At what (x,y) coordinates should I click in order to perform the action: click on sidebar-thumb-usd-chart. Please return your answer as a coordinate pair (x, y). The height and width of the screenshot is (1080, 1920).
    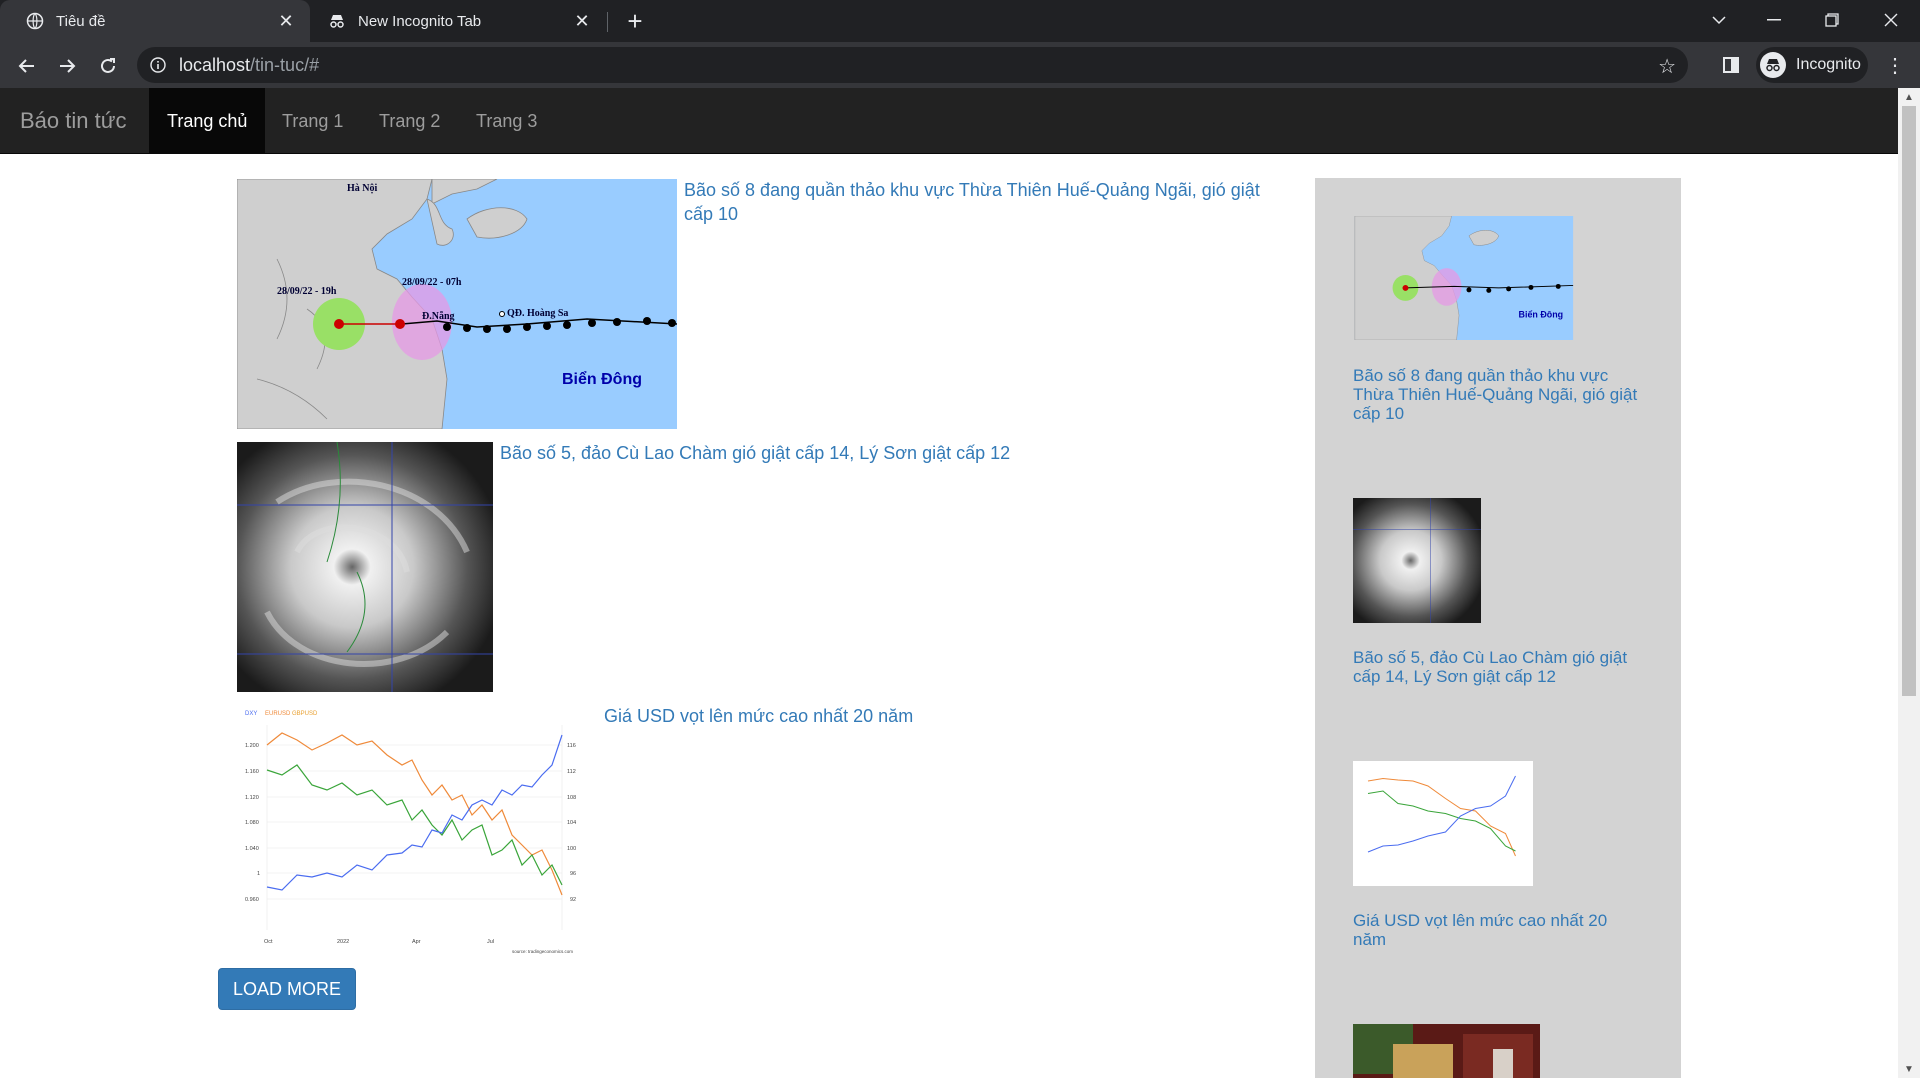
    Looking at the image, I should click on (1443, 823).